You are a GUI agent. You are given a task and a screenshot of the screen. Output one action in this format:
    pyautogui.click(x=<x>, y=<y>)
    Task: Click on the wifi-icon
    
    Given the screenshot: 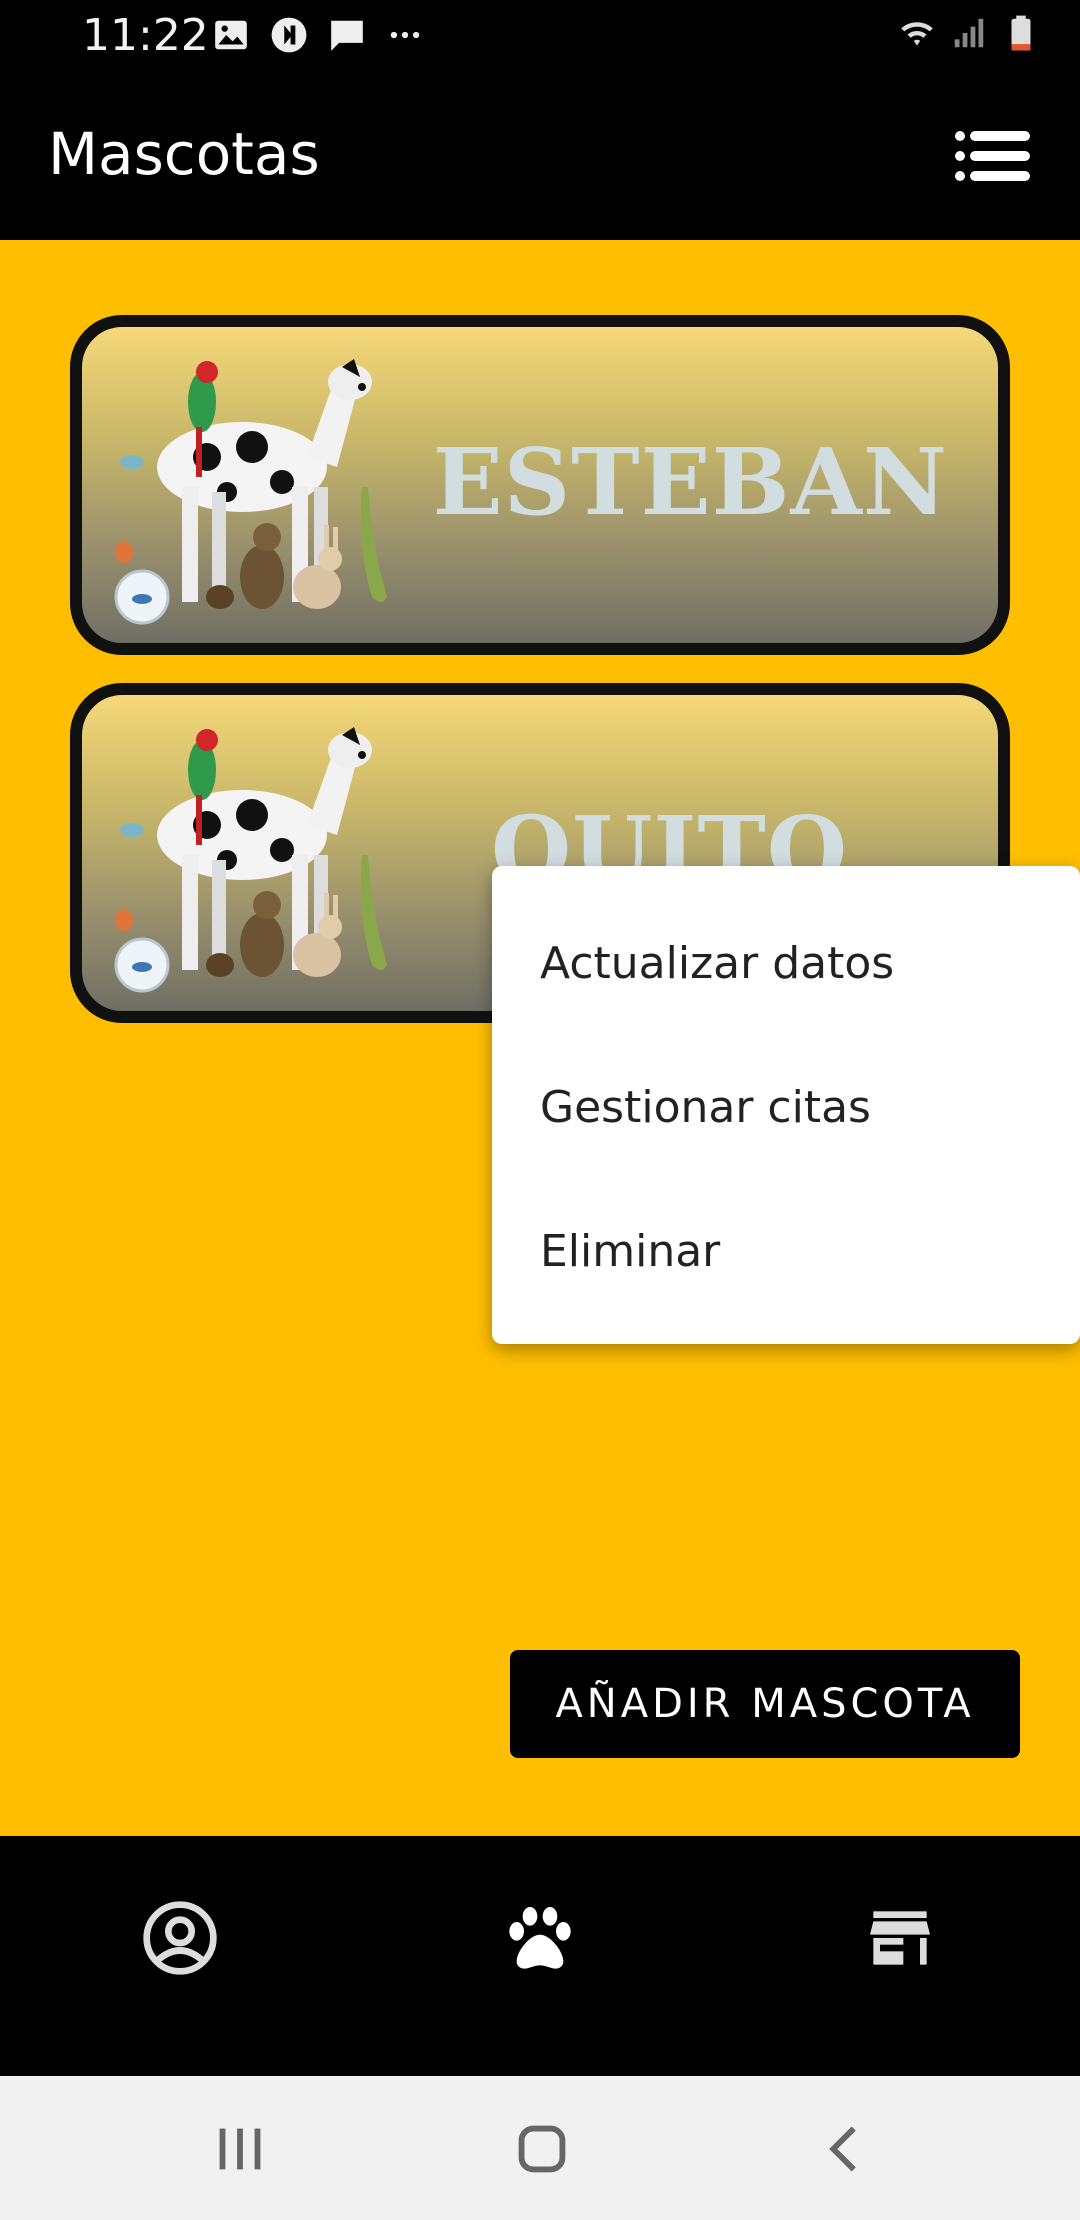 What is the action you would take?
    pyautogui.click(x=917, y=34)
    